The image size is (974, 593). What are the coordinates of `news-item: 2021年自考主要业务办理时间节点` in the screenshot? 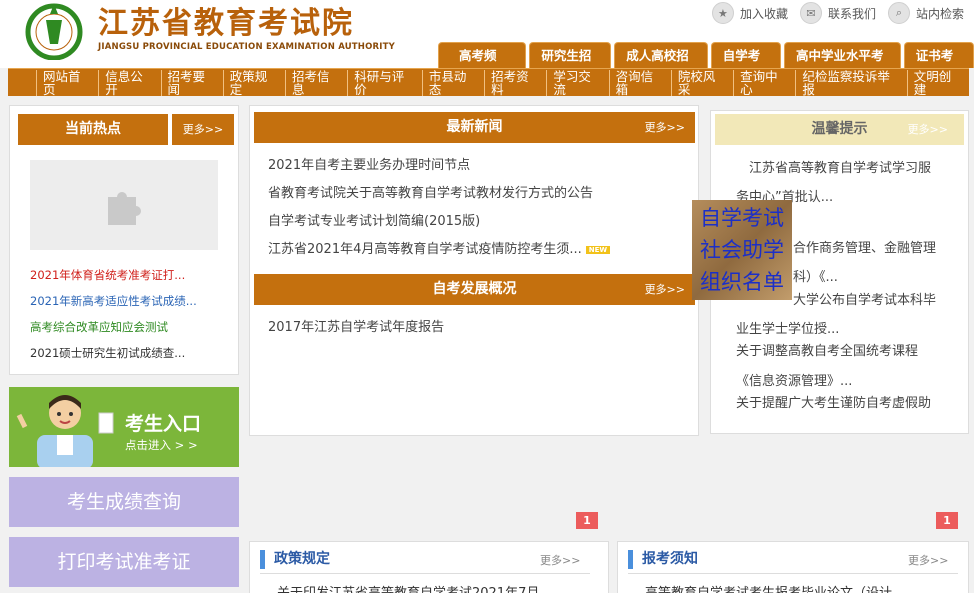 It's located at (369, 163).